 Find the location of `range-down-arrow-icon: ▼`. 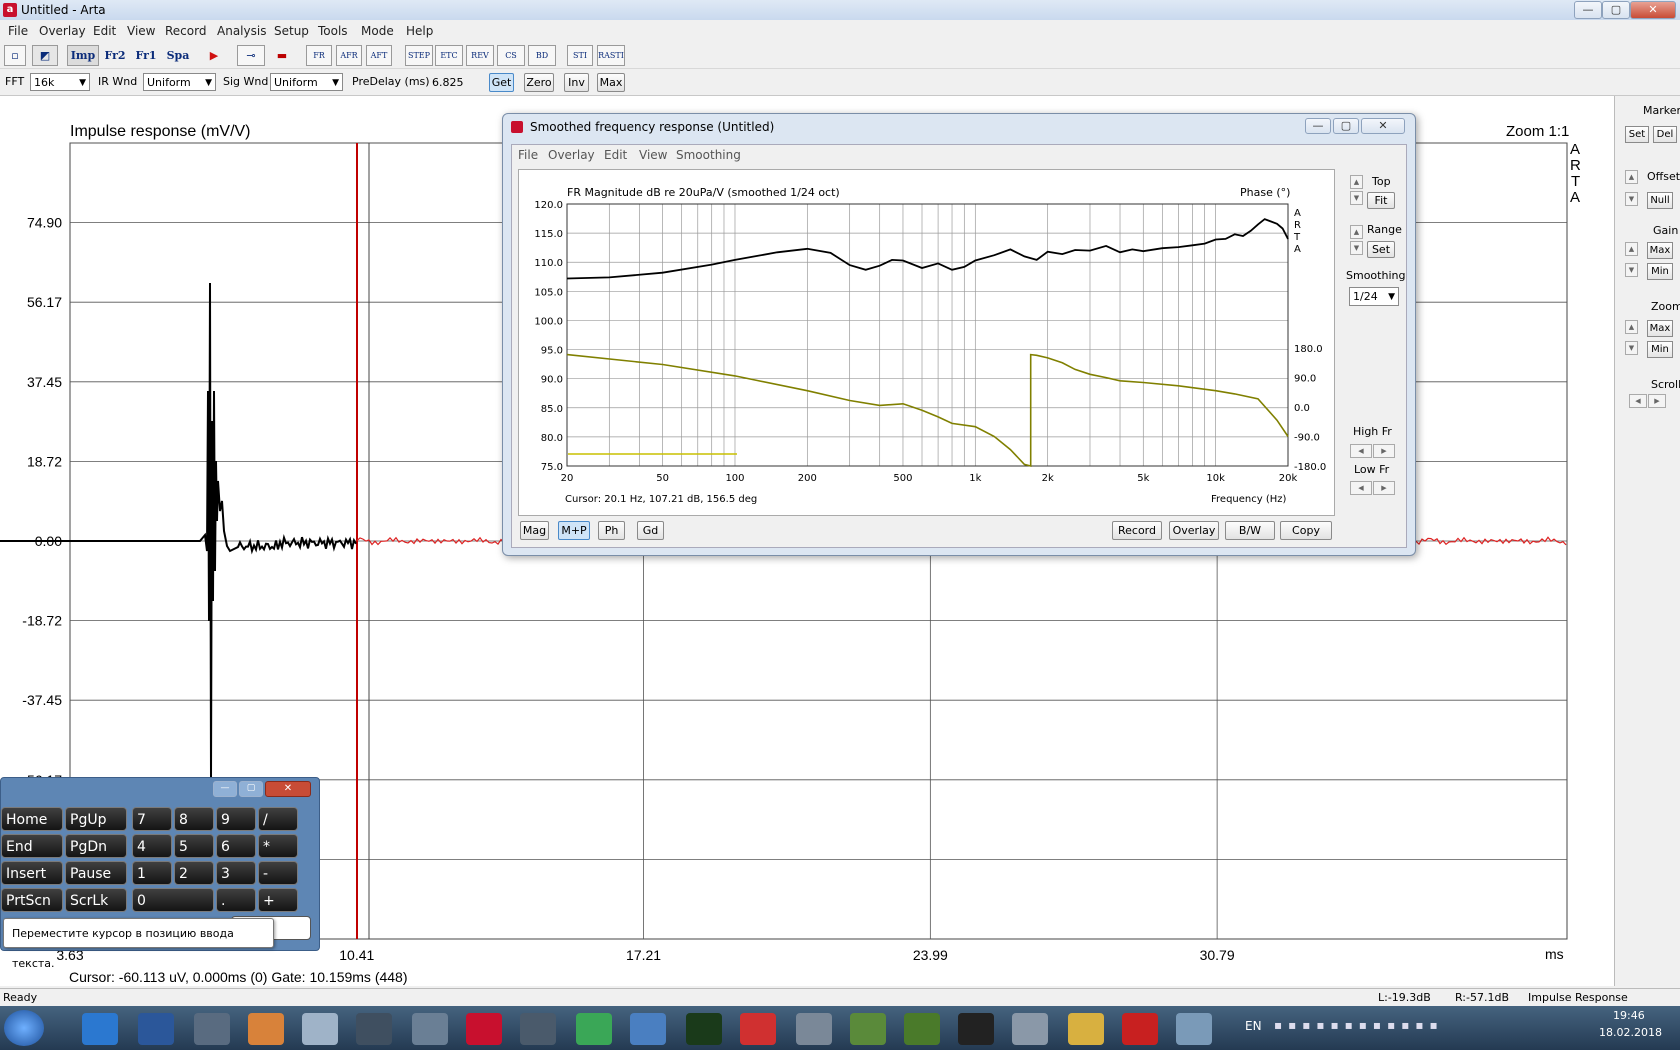

range-down-arrow-icon: ▼ is located at coordinates (1356, 248).